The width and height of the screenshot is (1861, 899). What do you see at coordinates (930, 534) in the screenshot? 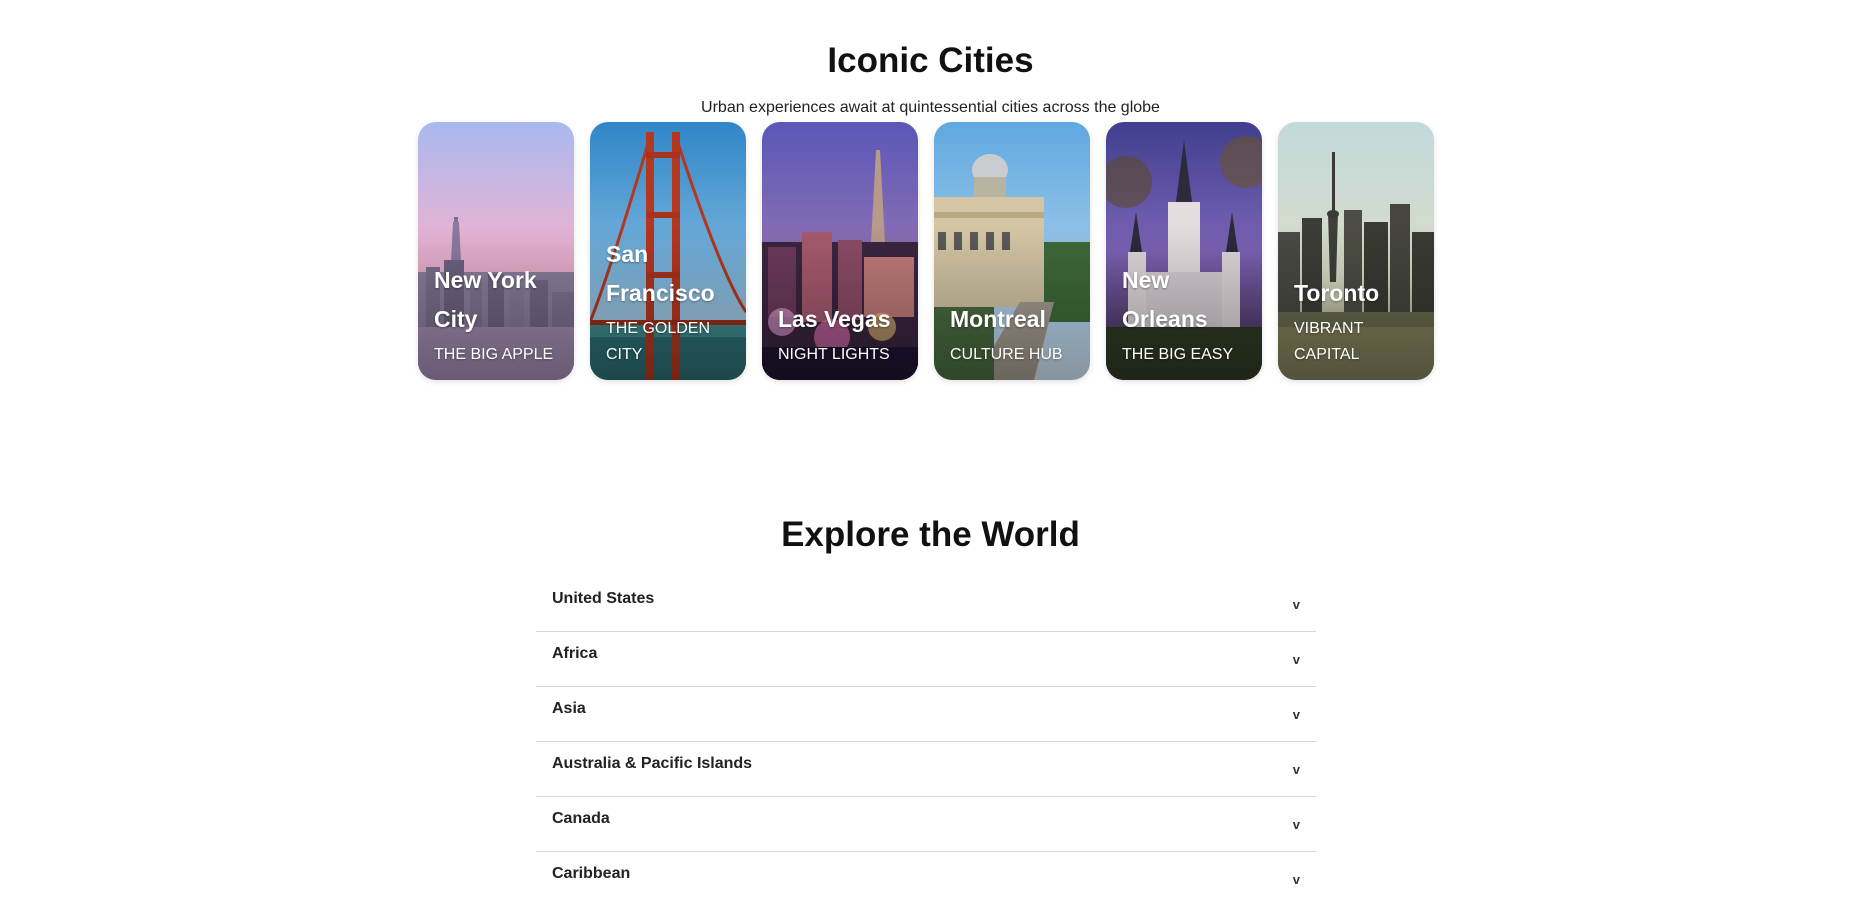
I see `explore-world-title: Explore the World` at bounding box center [930, 534].